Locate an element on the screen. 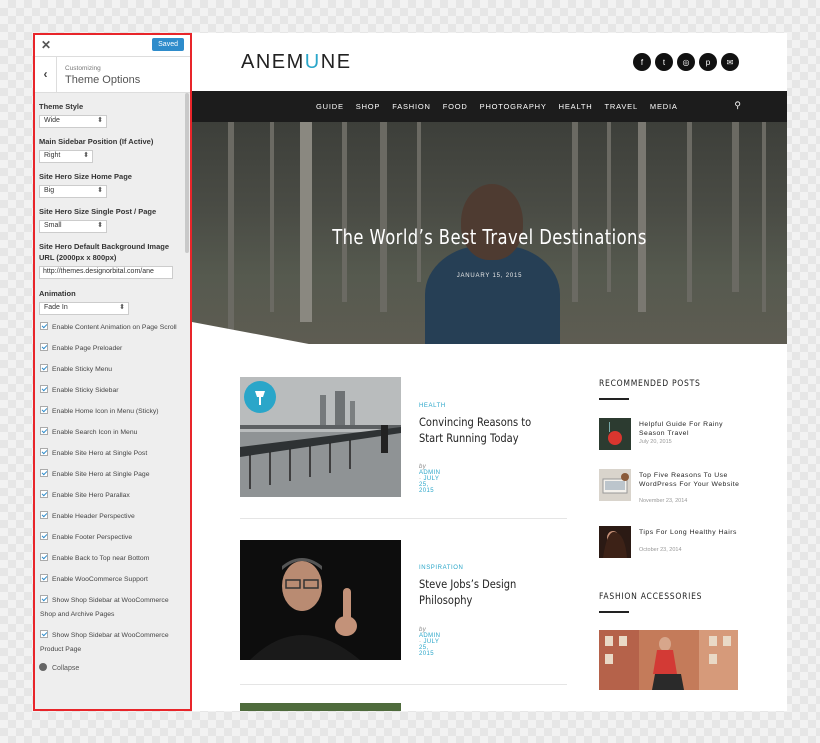  nav-item-guide: GUIDE is located at coordinates (330, 106).